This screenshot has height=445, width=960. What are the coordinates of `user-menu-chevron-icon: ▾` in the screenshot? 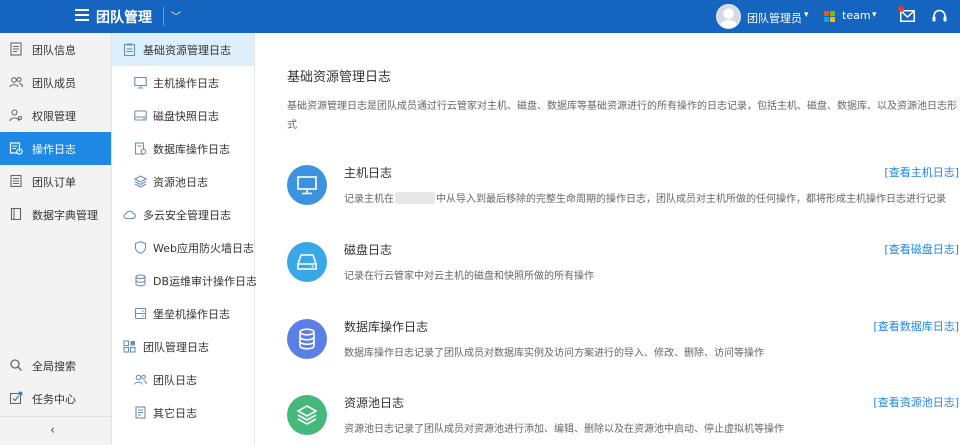 It's located at (806, 15).